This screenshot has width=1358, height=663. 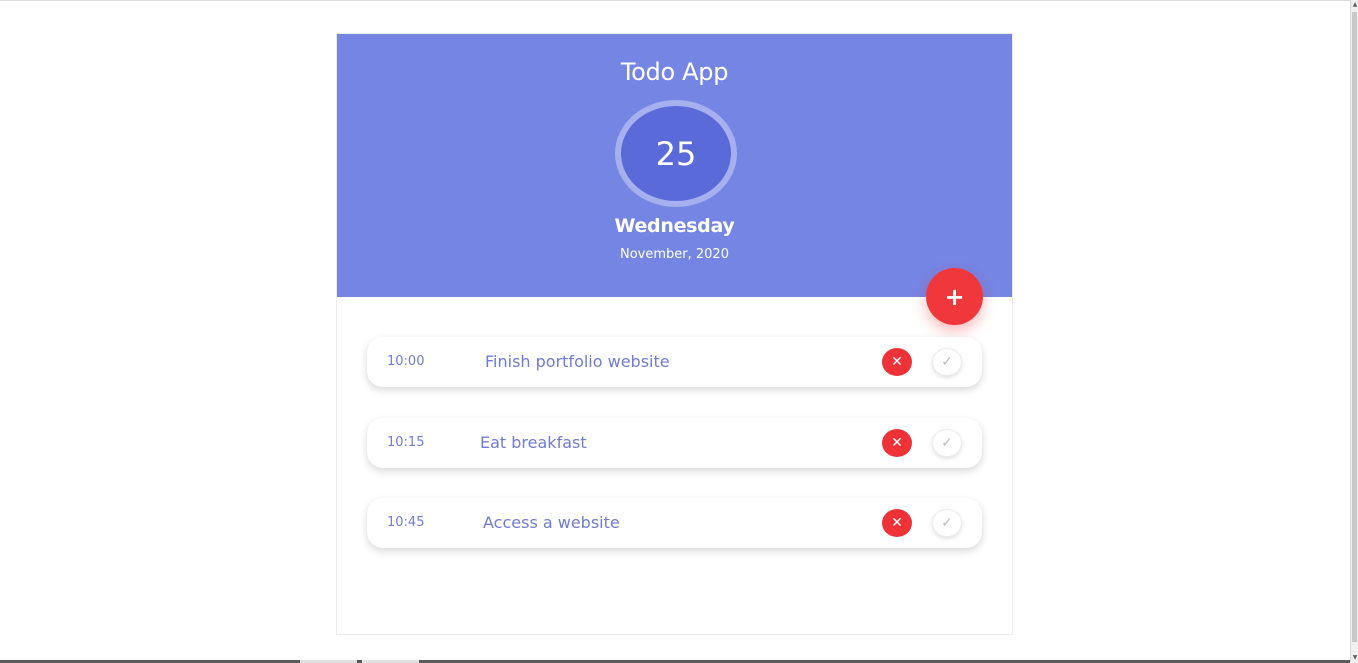 I want to click on day-number-circle: 25, so click(x=676, y=153).